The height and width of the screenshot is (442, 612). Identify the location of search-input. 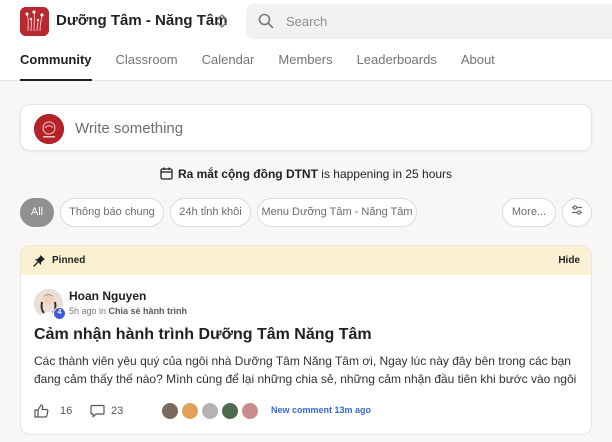
(436, 21).